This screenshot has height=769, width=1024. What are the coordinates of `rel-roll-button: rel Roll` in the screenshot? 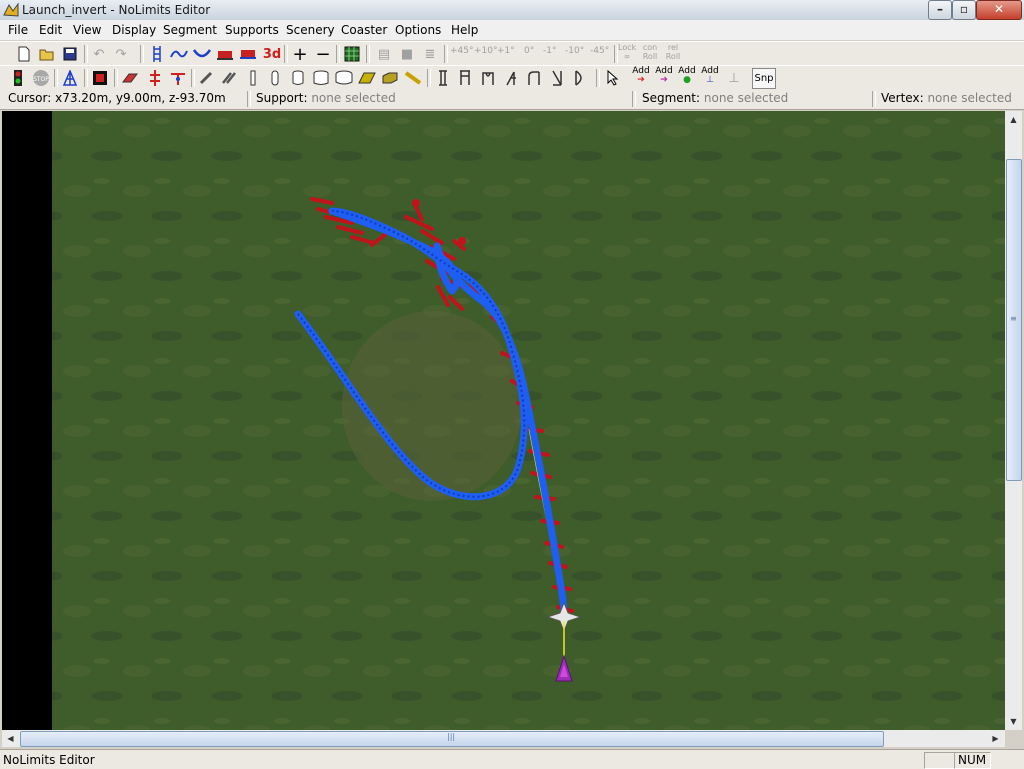 It's located at (673, 52).